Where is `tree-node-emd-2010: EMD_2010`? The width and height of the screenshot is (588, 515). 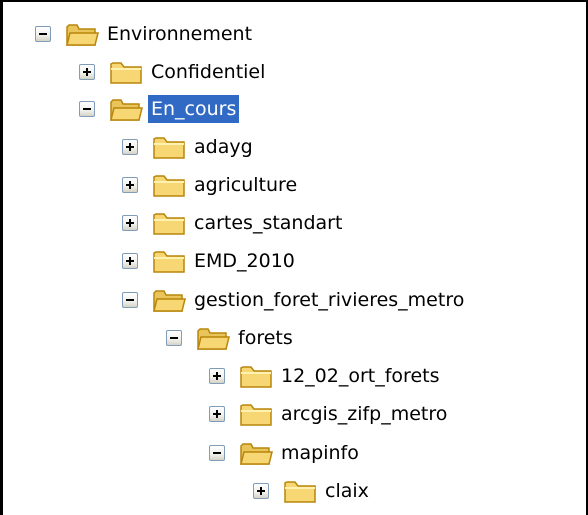 tree-node-emd-2010: EMD_2010 is located at coordinates (210, 261).